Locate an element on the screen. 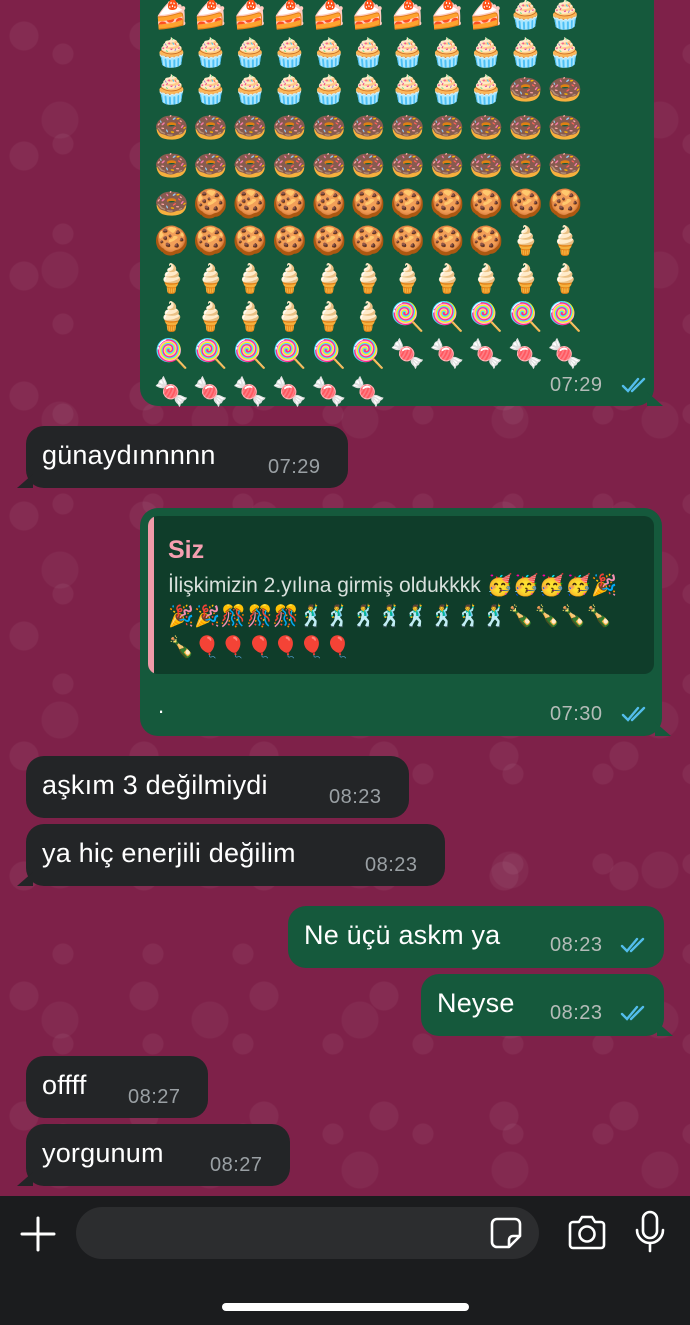  message-text: Ne üçü askm ya is located at coordinates (402, 935).